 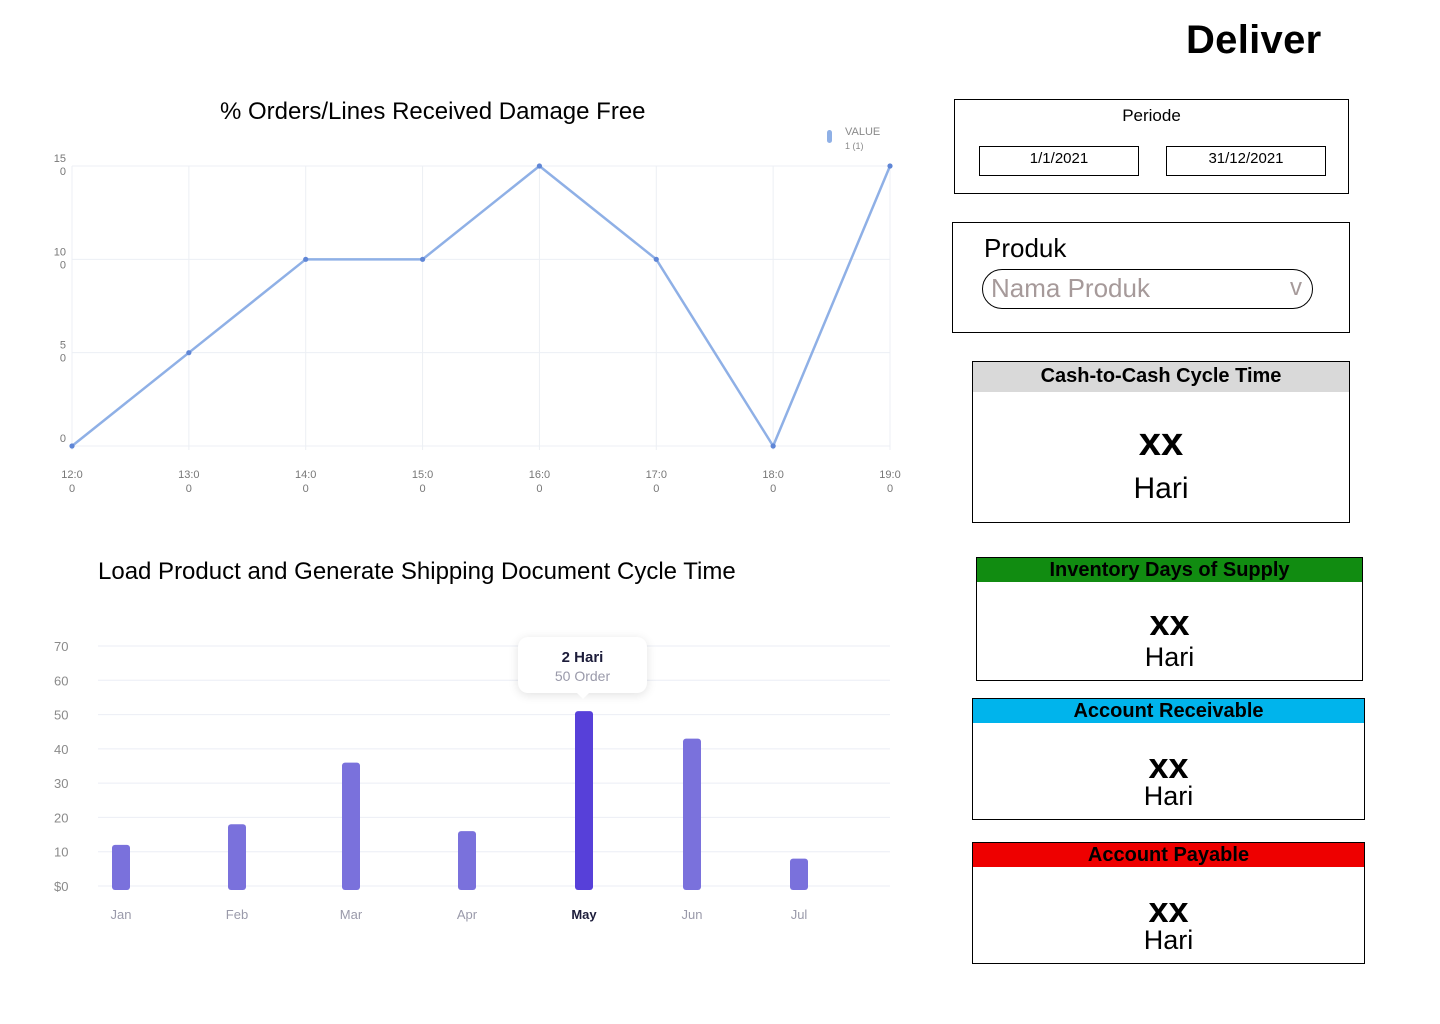 What do you see at coordinates (1169, 570) in the screenshot?
I see `metric-title: Inventory Days of Supply` at bounding box center [1169, 570].